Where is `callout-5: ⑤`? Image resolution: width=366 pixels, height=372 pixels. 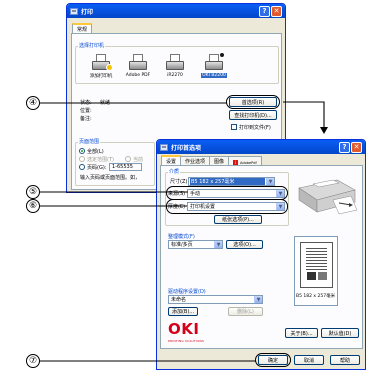 callout-5: ⑤ is located at coordinates (33, 192).